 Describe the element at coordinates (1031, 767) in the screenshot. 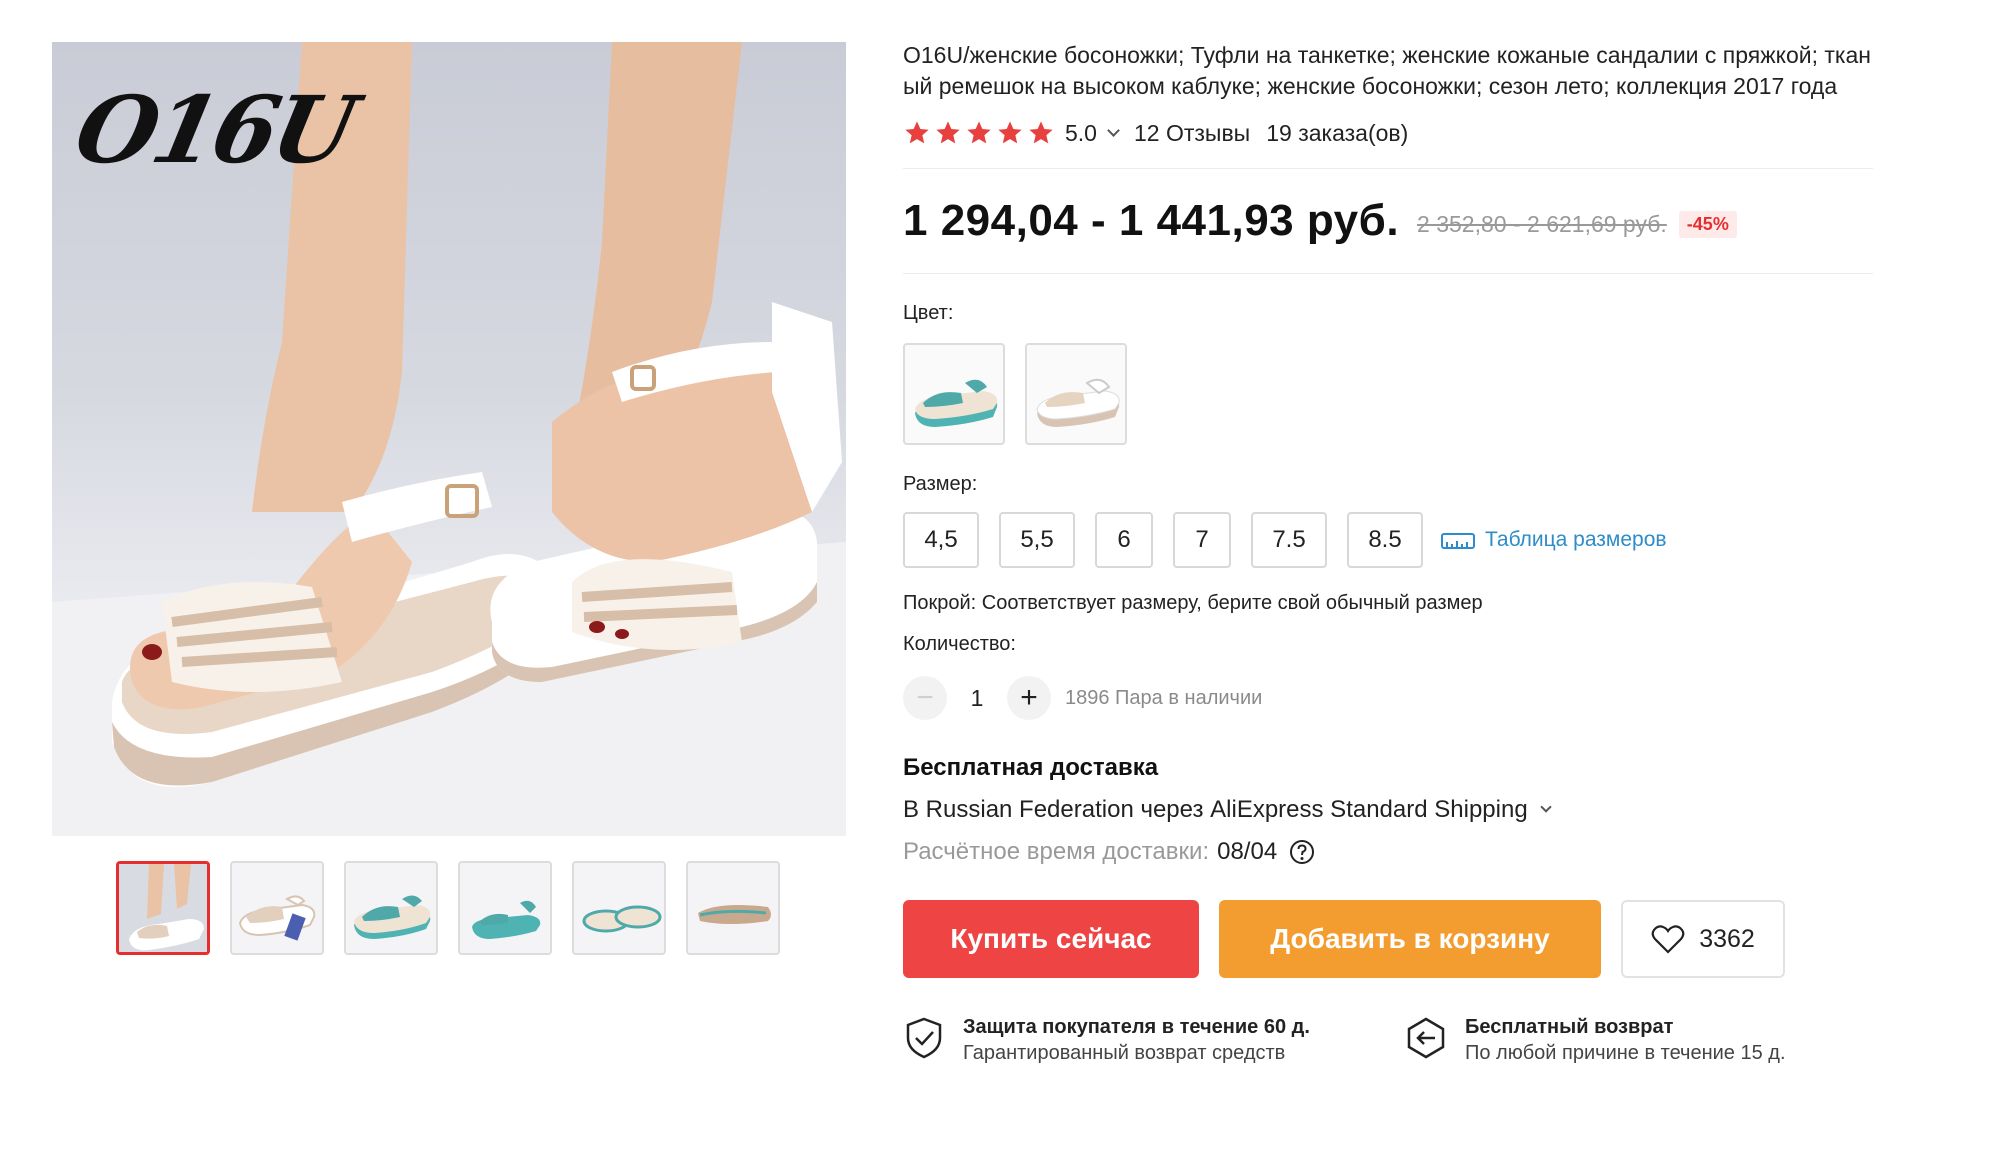

I see `delivery-title: Бесплатная доставка` at that location.